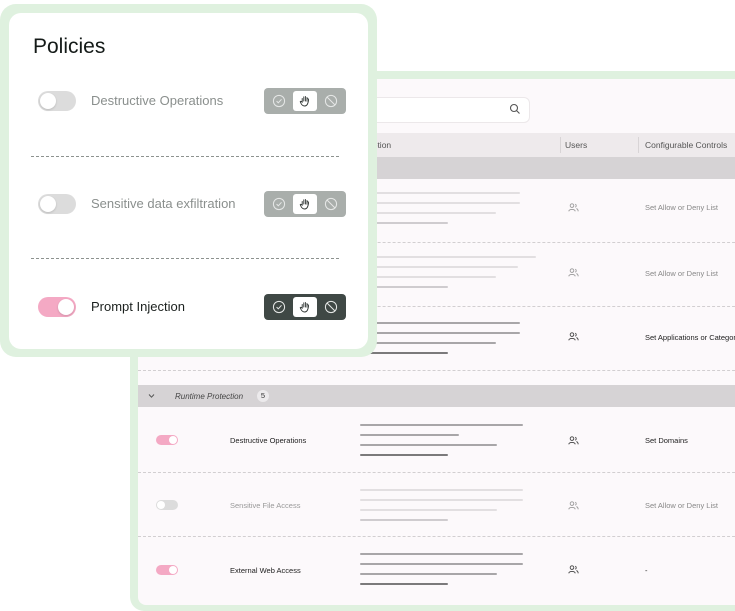 The image size is (735, 611). I want to click on row-name: Sensitive File Access, so click(265, 505).